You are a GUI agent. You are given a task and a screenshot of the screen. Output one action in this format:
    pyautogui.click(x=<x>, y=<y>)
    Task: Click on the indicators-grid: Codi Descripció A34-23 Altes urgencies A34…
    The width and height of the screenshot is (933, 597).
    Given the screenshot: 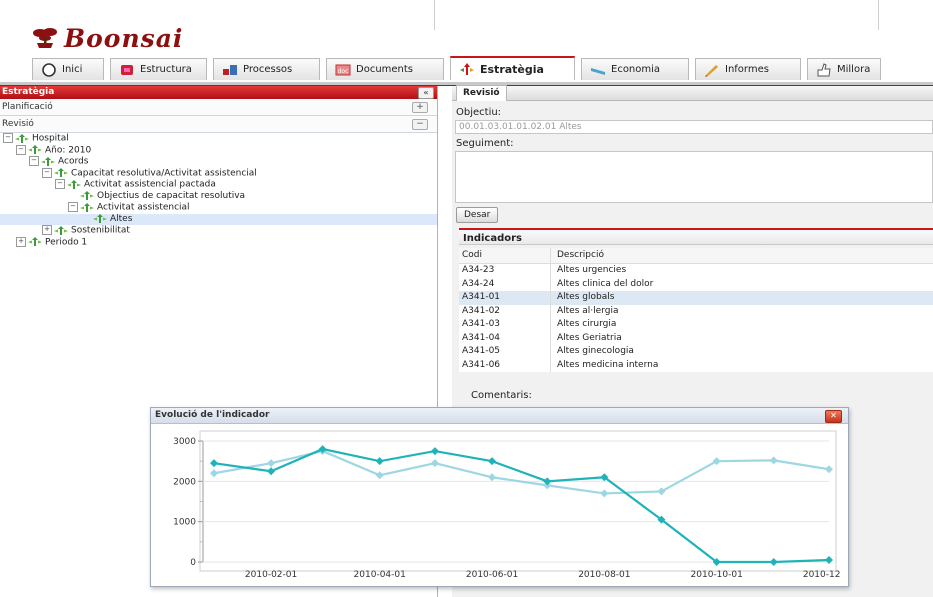 What is the action you would take?
    pyautogui.click(x=696, y=310)
    